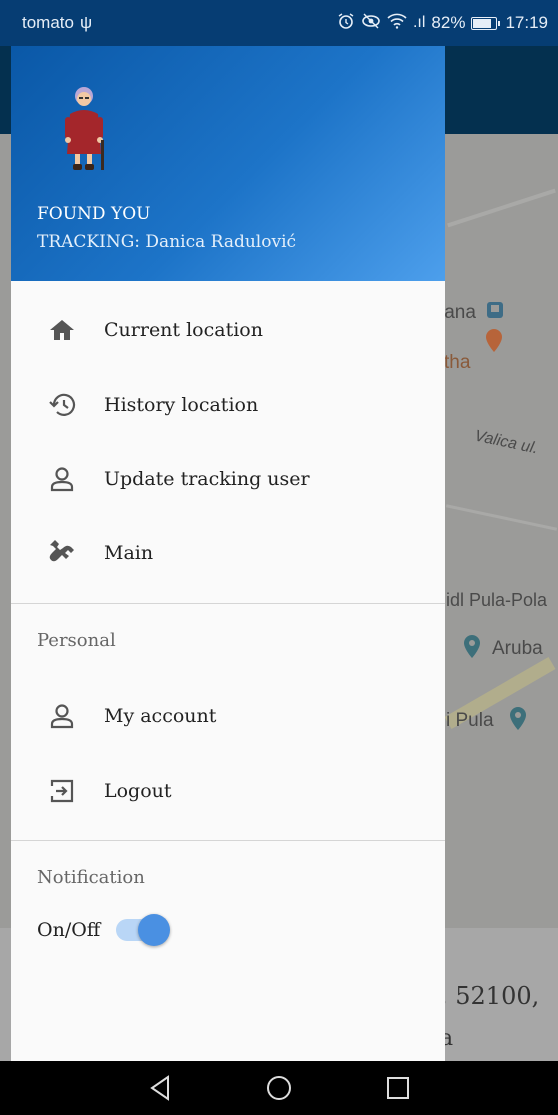 The height and width of the screenshot is (1115, 558). What do you see at coordinates (48, 22) in the screenshot?
I see `carrier-name: tomato` at bounding box center [48, 22].